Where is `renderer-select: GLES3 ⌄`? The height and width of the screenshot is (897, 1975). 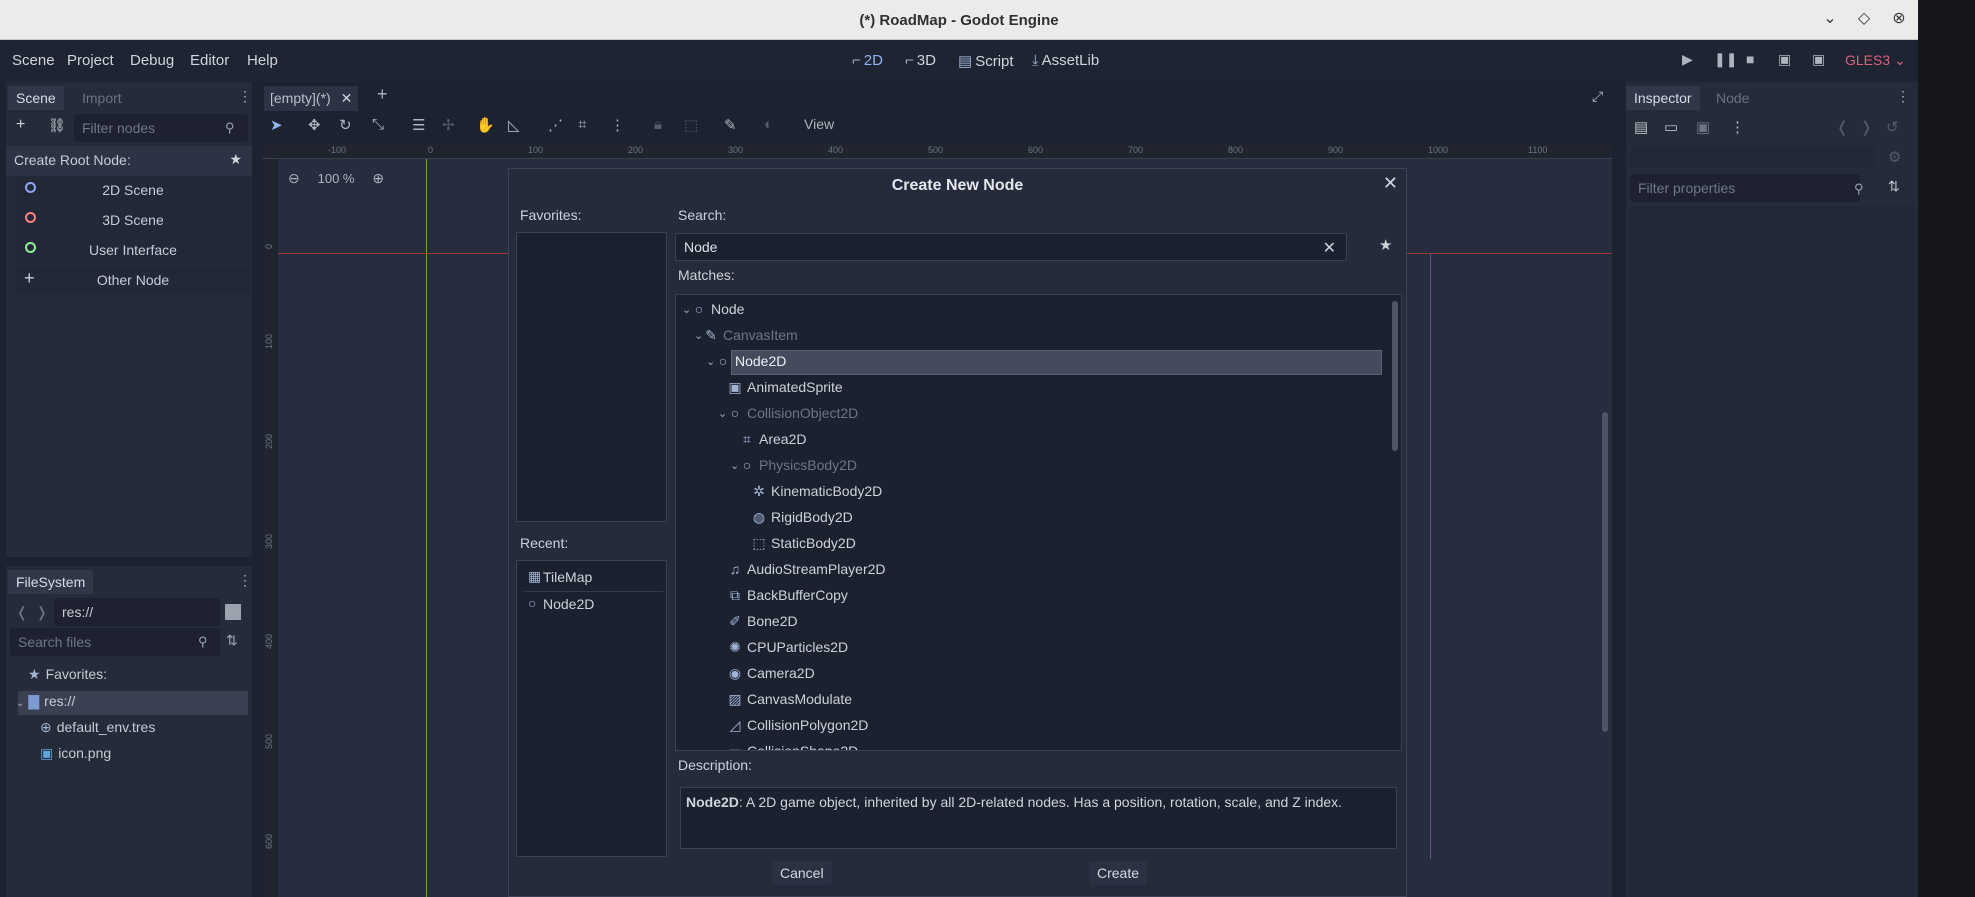 renderer-select: GLES3 ⌄ is located at coordinates (1875, 60).